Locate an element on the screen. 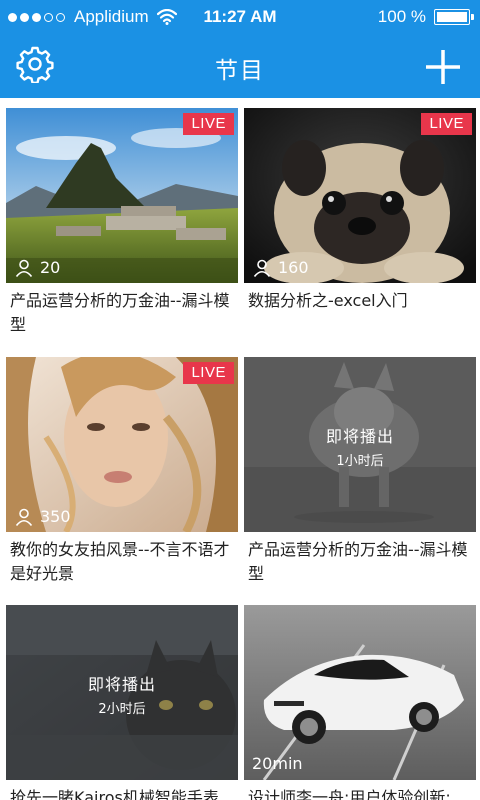 The width and height of the screenshot is (480, 800). program-card: LIVE 160 数据分析之-excel入门 is located at coordinates (360, 225).